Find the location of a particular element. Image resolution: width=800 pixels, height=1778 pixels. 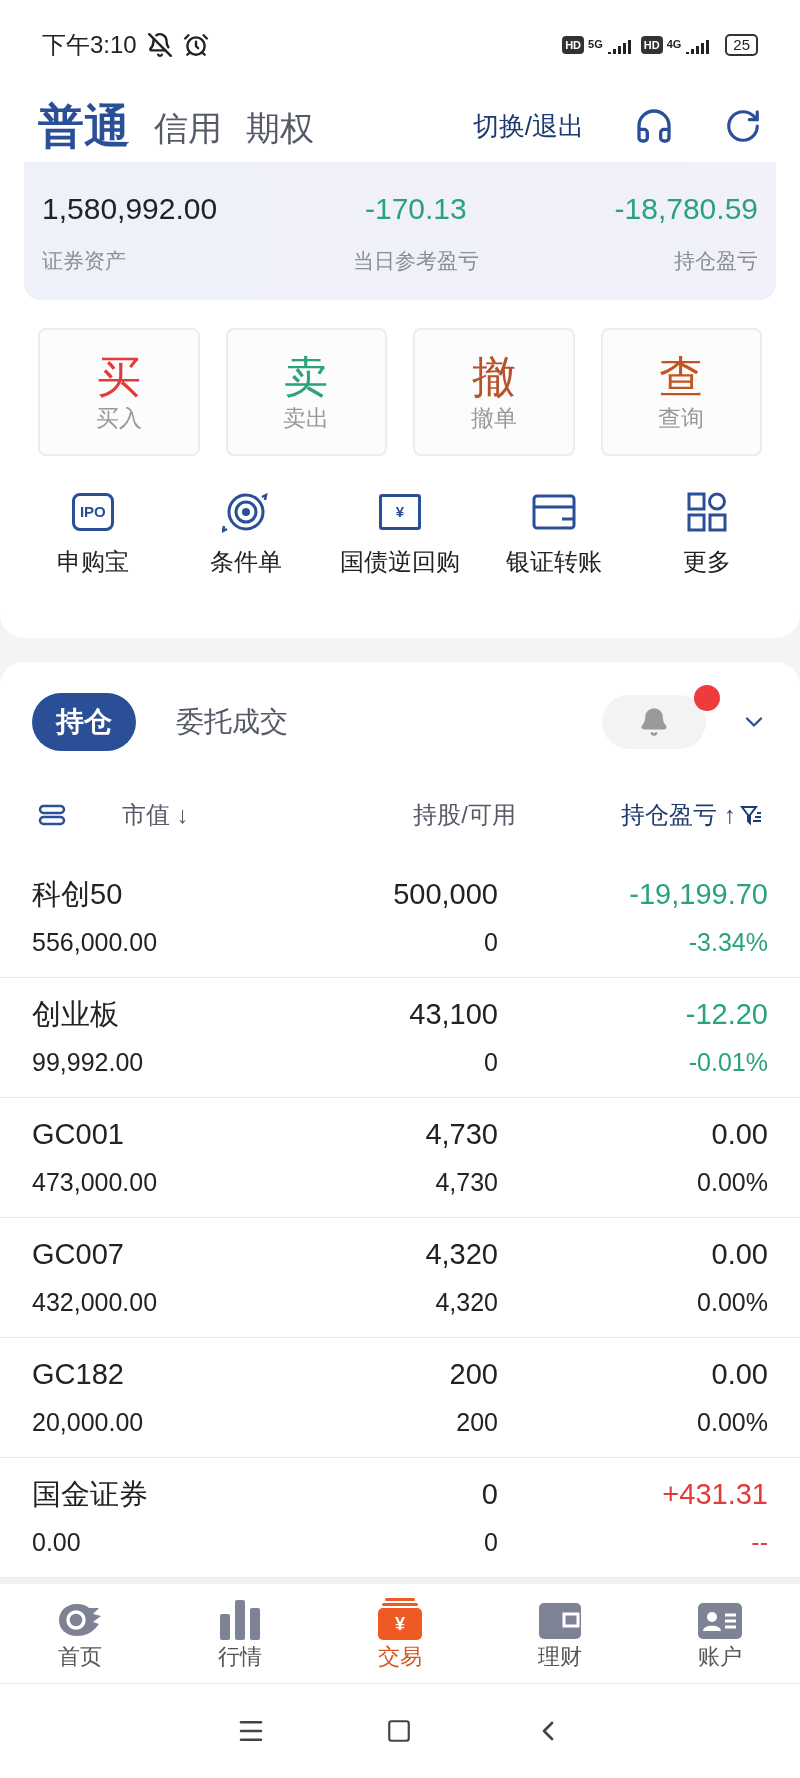

security-name: 创业板 is located at coordinates (76, 1014).